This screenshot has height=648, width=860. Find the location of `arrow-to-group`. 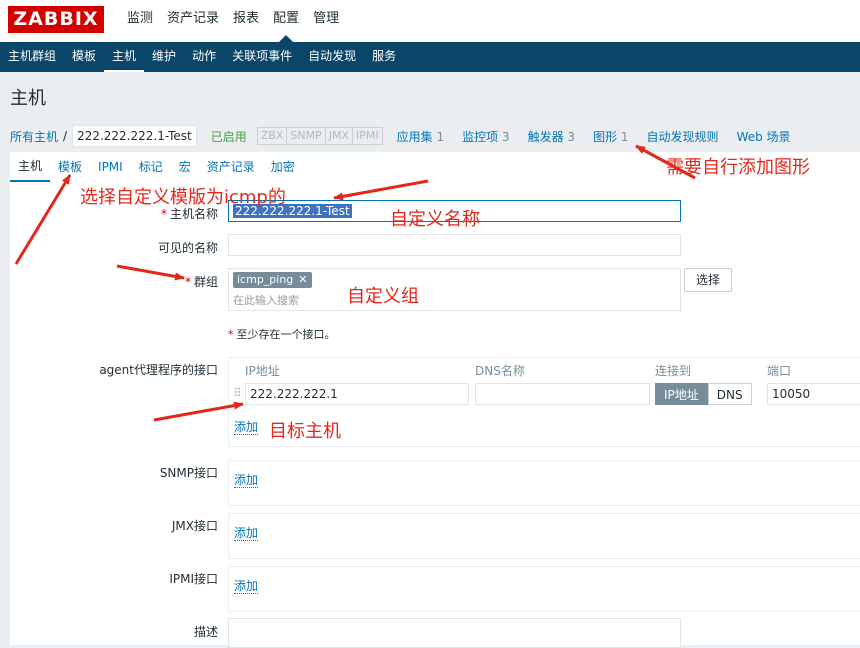

arrow-to-group is located at coordinates (150, 272).